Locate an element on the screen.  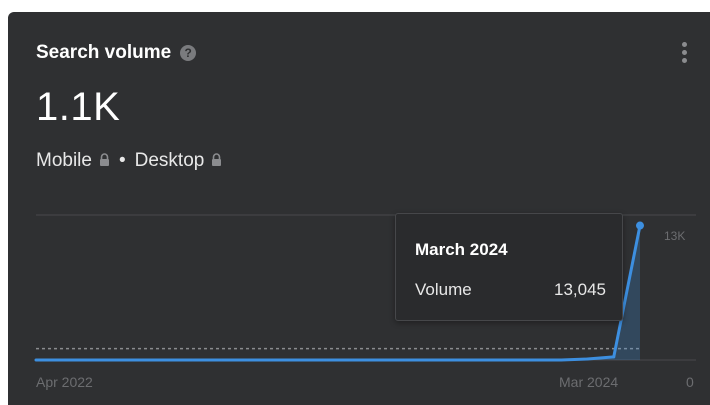
tooltip-label: Volume is located at coordinates (443, 289).